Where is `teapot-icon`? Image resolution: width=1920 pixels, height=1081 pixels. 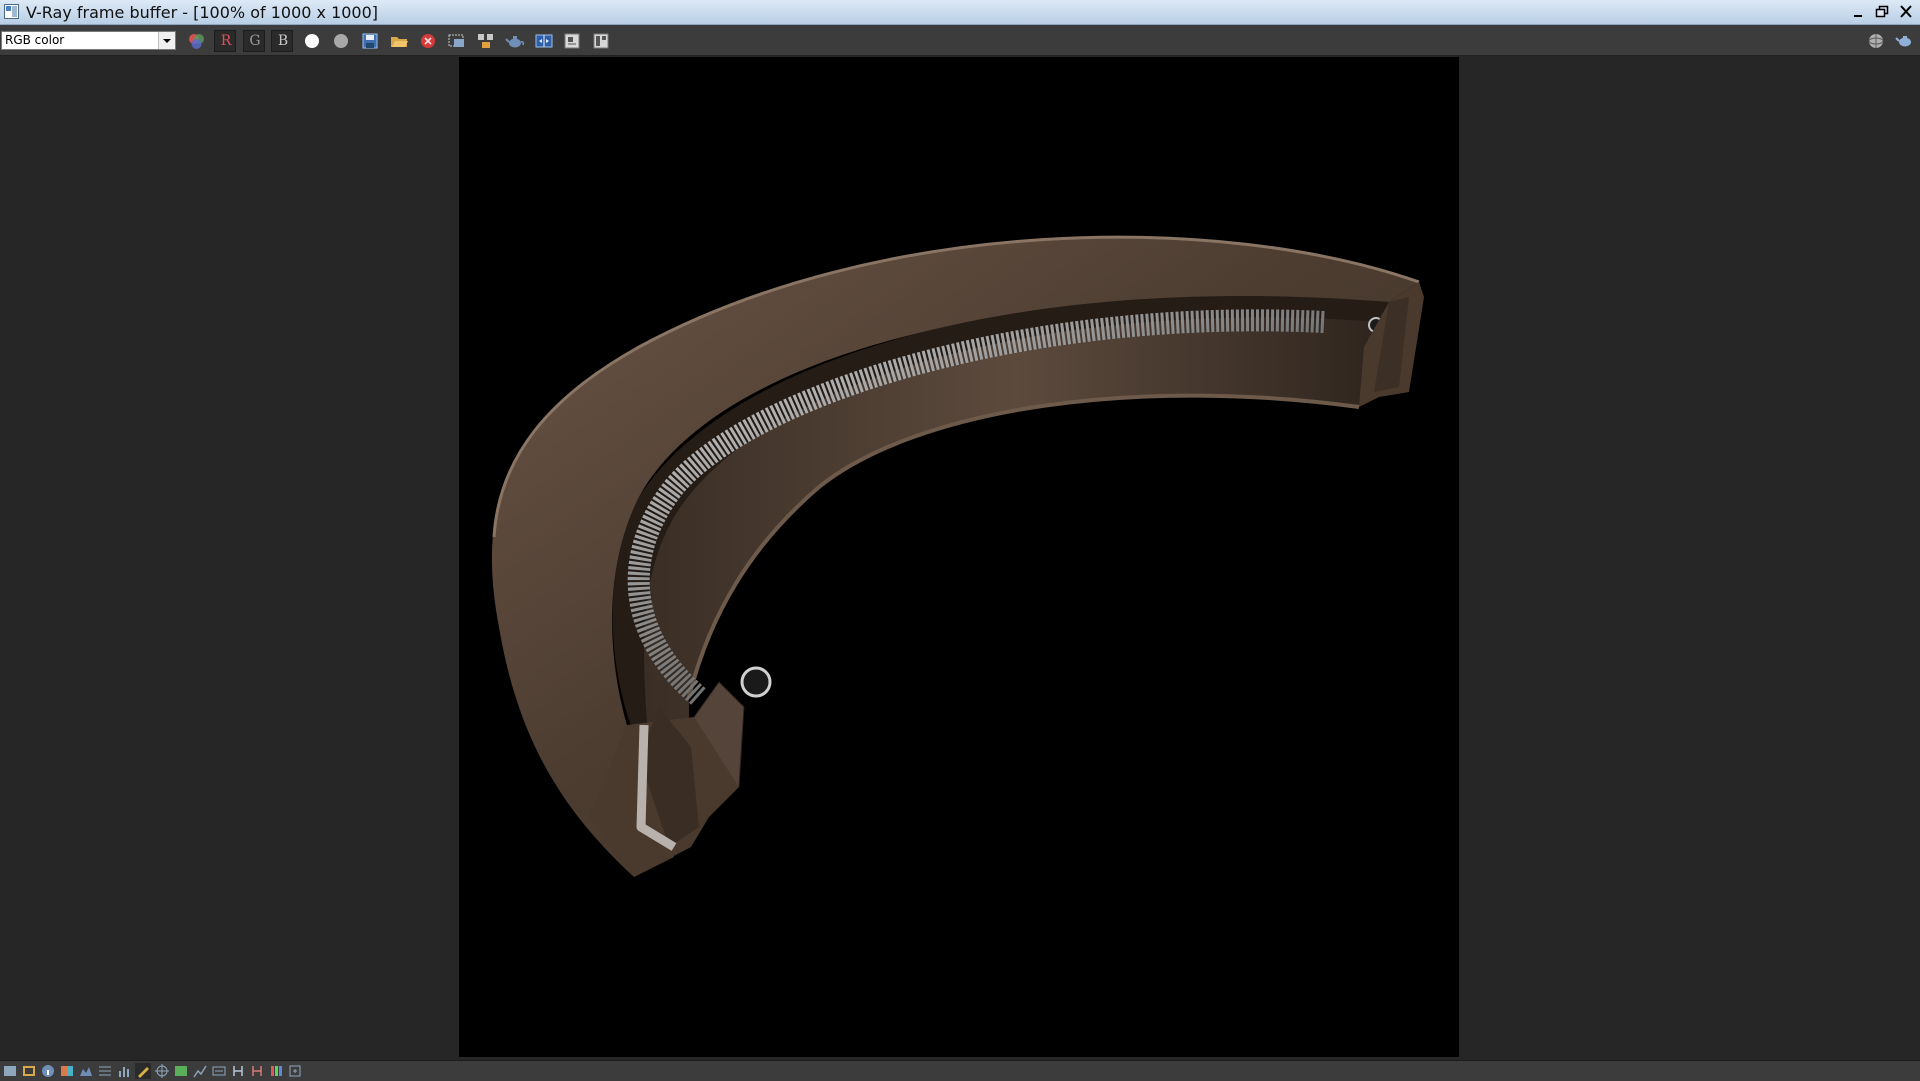 teapot-icon is located at coordinates (1905, 41).